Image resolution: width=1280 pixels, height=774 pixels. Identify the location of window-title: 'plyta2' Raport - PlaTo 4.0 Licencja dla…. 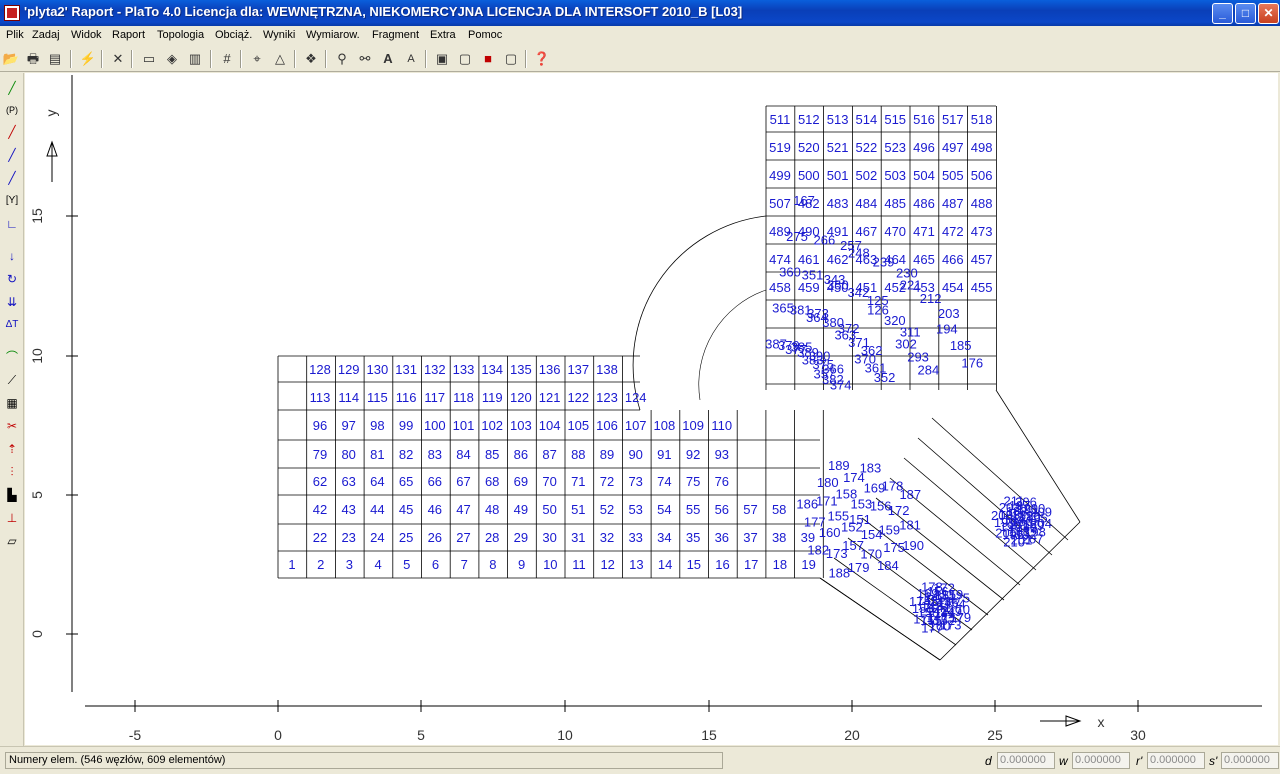
(383, 11).